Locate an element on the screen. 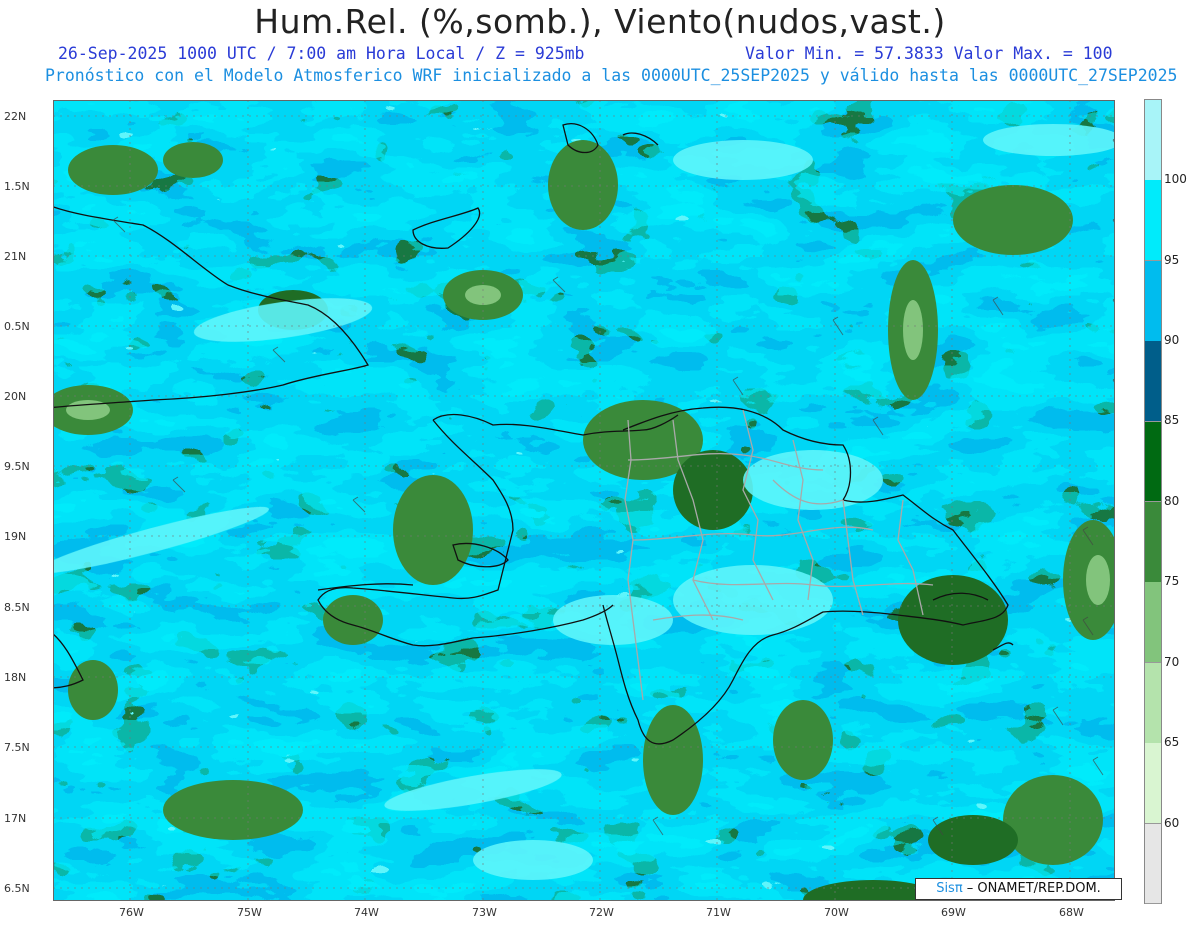 This screenshot has width=1200, height=927. colorbar-label: 90 is located at coordinates (1172, 340).